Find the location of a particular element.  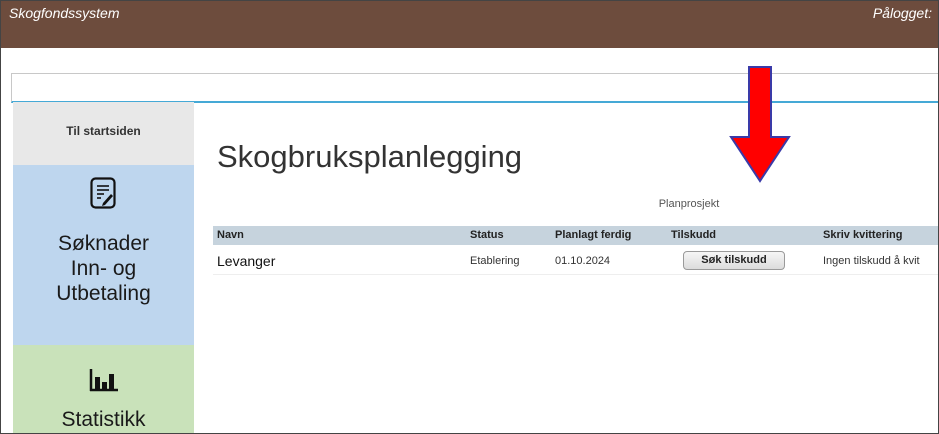

home-link: Til startsiden is located at coordinates (103, 133).